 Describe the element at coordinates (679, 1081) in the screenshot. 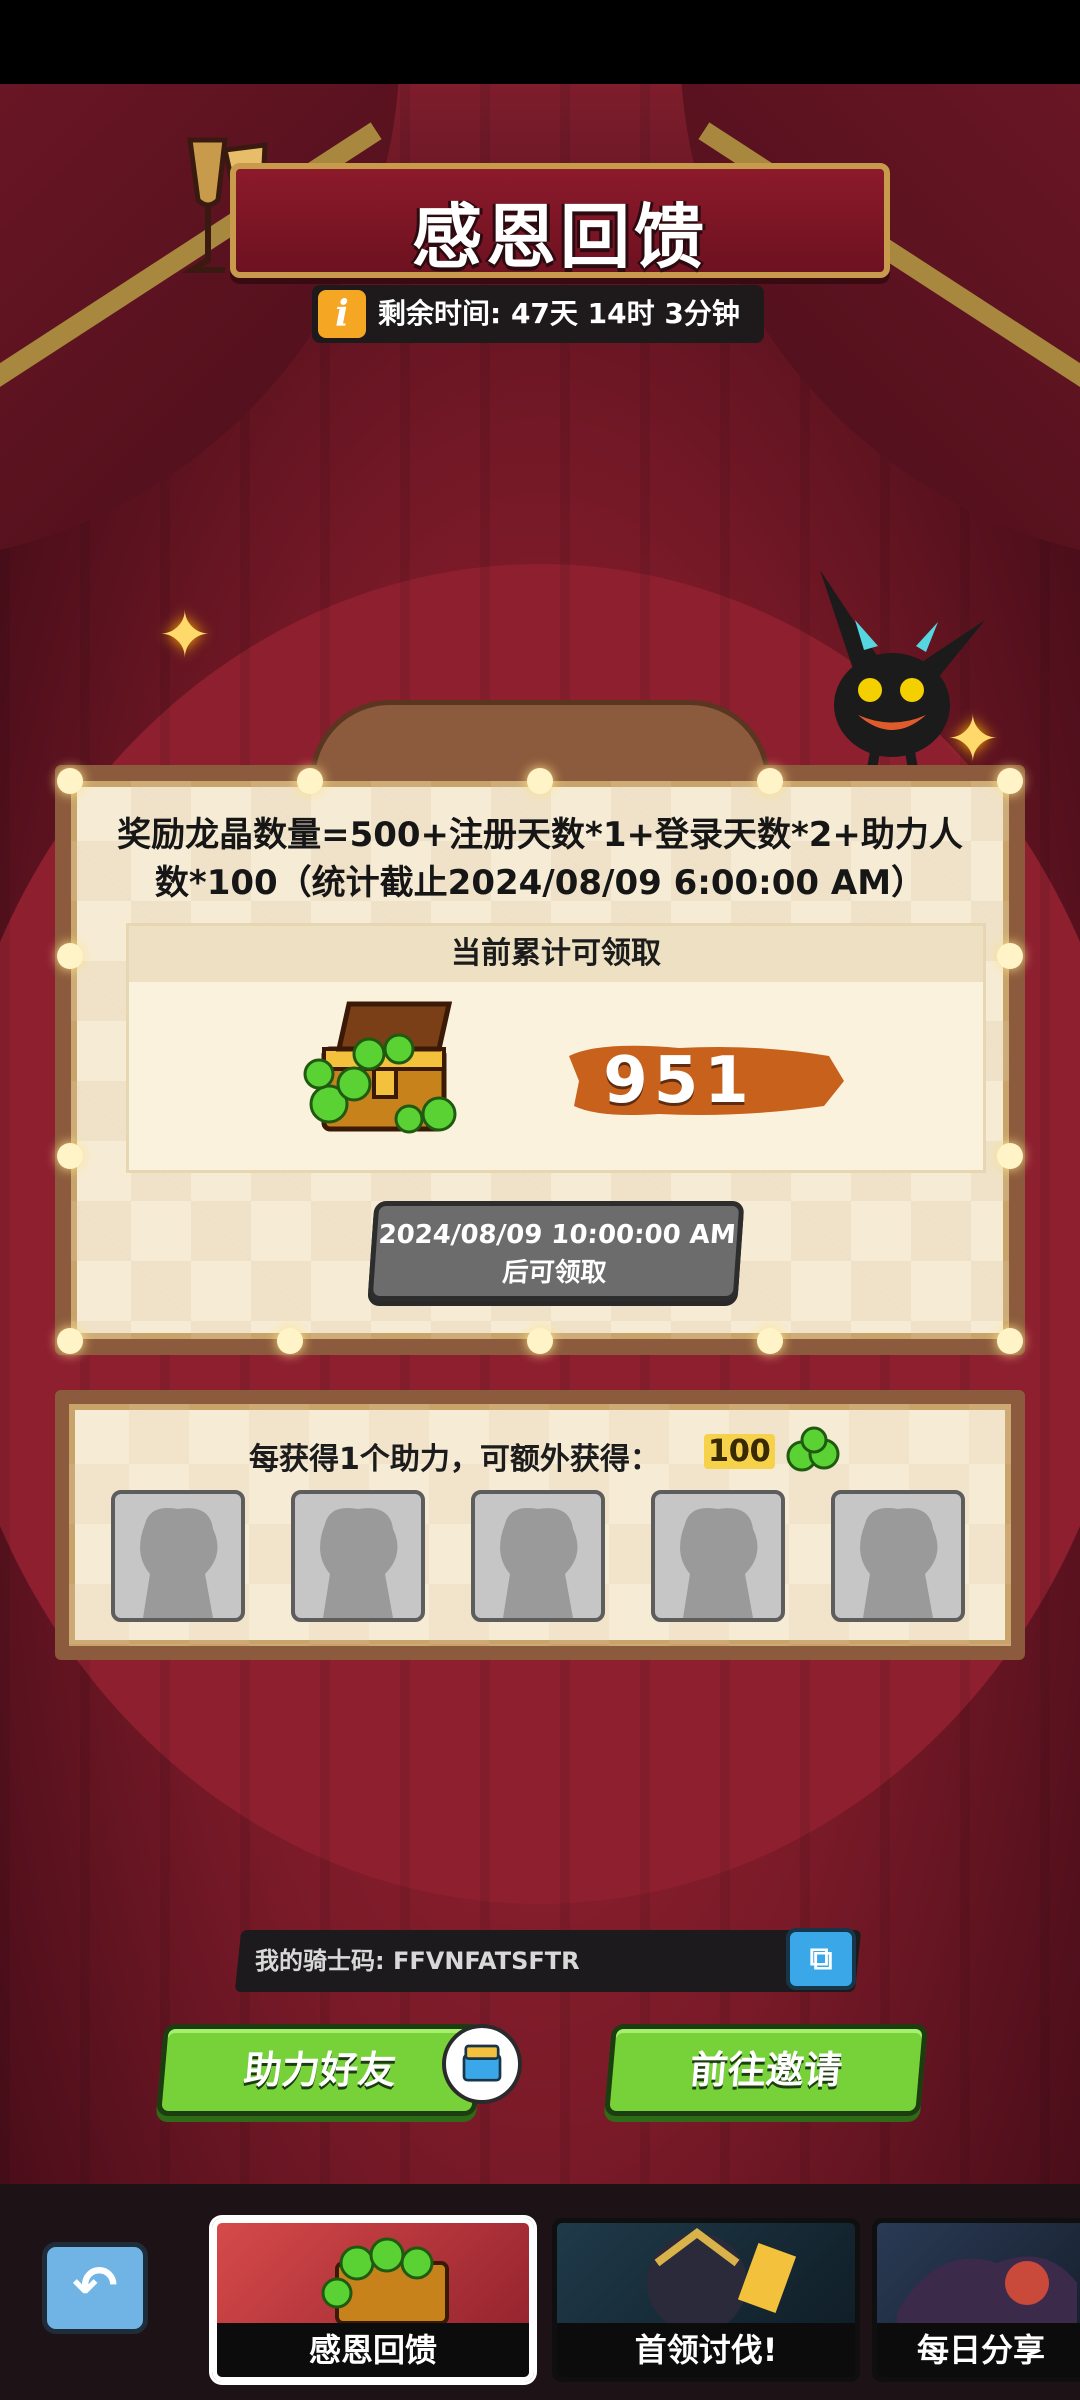

I see `reward-amount: 951` at that location.